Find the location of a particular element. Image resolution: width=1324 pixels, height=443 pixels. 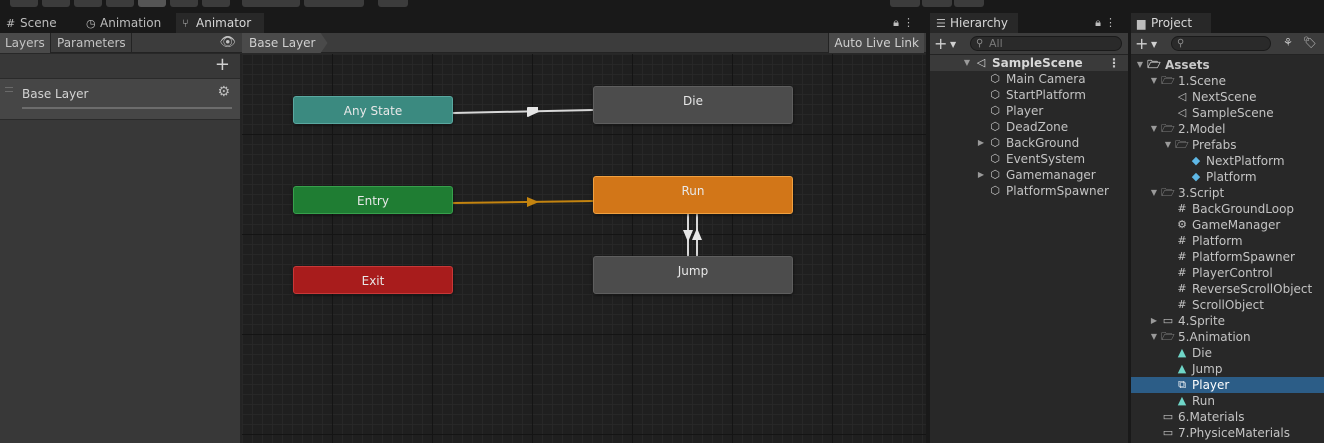

project-folder-assets: ▼ 🗁︎ Assets is located at coordinates (1227, 65).